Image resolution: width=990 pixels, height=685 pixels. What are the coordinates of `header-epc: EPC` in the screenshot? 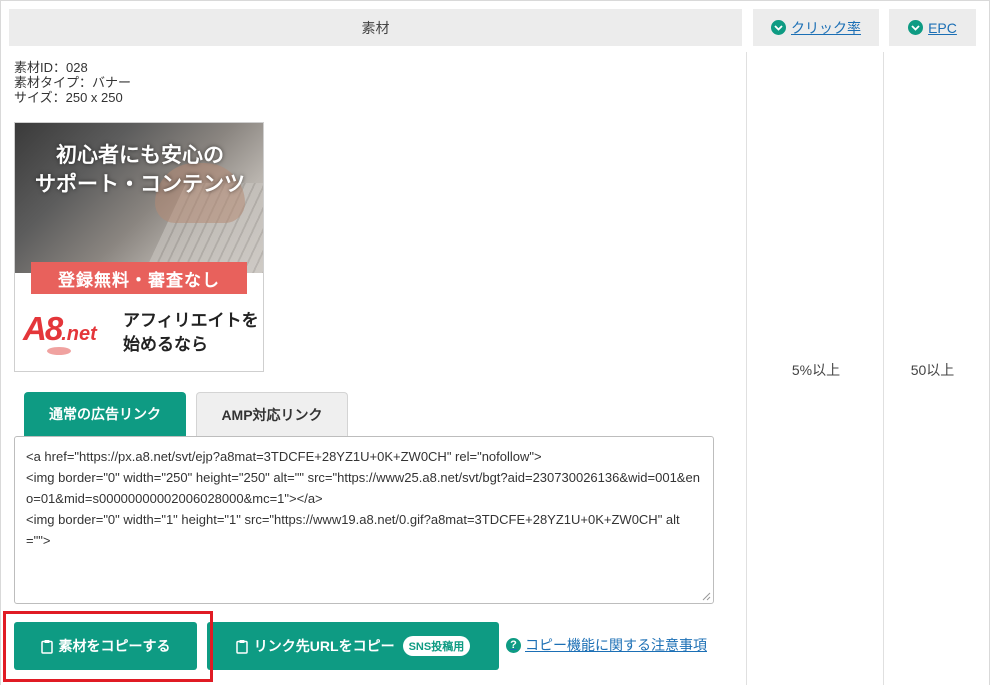 It's located at (932, 27).